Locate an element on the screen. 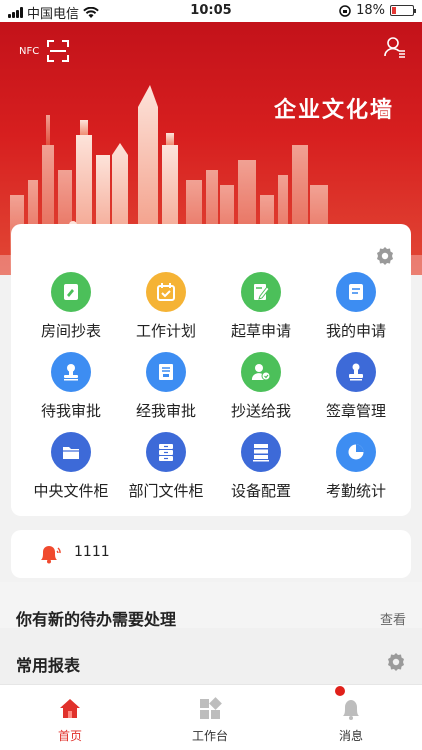 This screenshot has width=422, height=750. tile-pending-approval: 待我审批 is located at coordinates (71, 392).